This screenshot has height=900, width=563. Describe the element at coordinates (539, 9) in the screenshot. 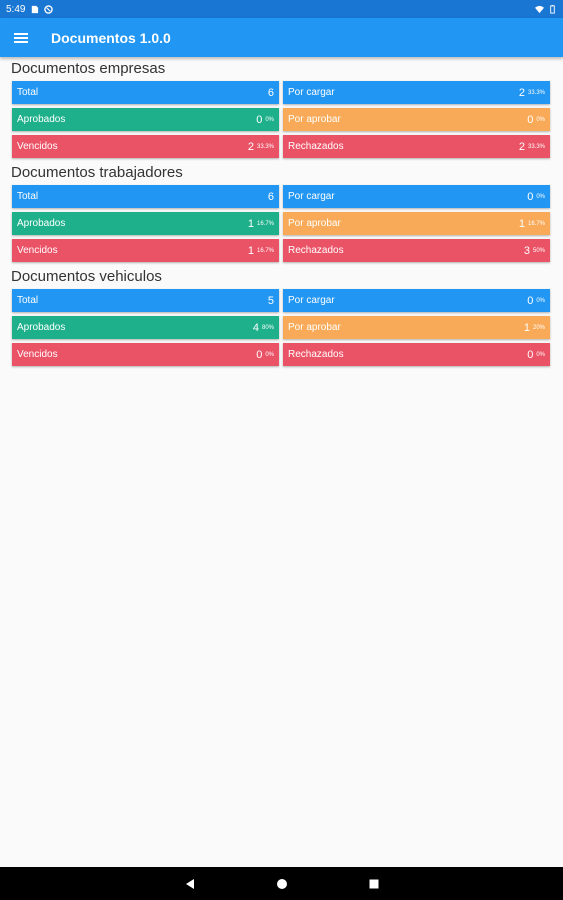

I see `wifi-icon` at that location.